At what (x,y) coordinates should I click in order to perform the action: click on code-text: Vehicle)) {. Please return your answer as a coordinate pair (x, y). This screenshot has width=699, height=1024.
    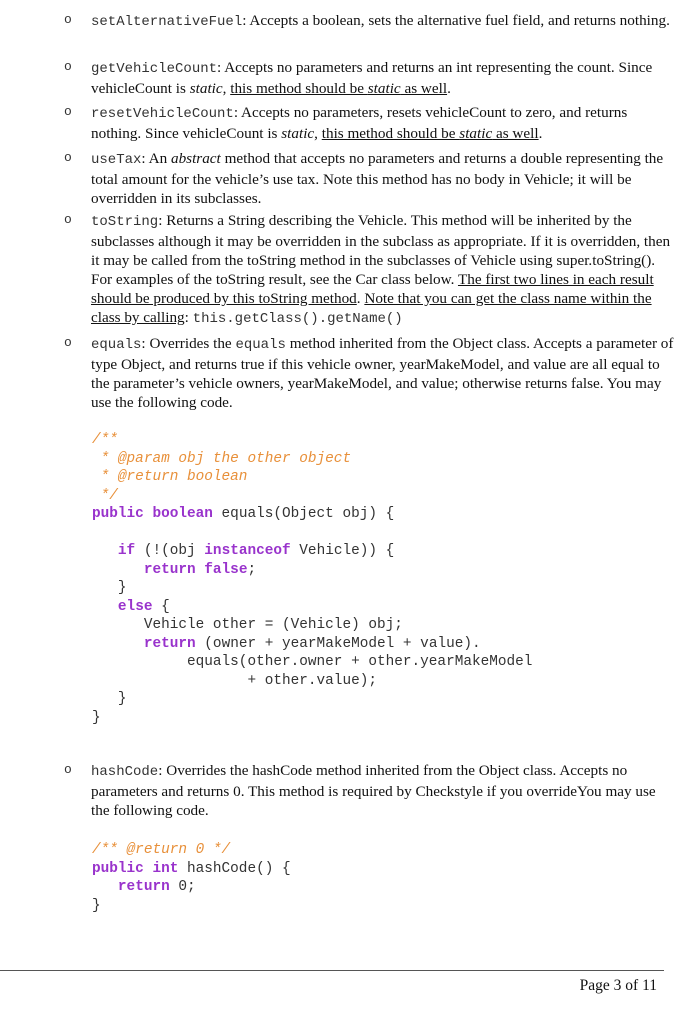
    Looking at the image, I should click on (342, 551).